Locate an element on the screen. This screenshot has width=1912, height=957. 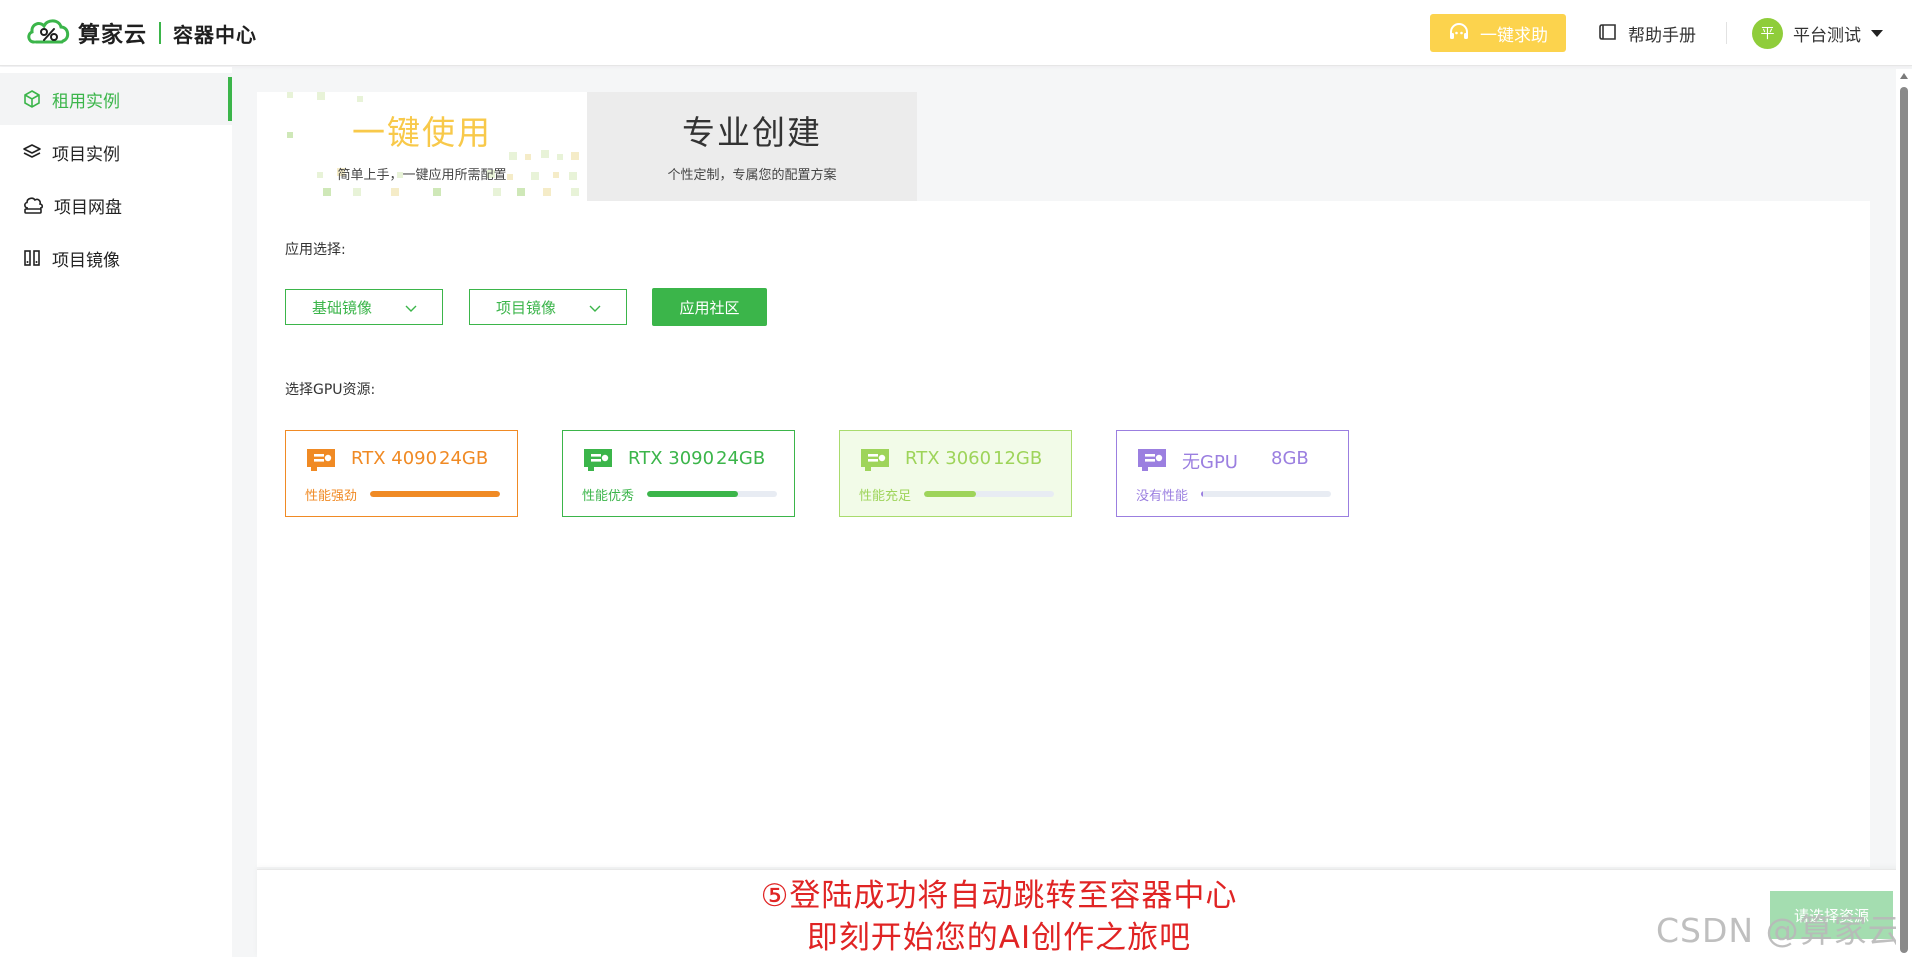
sidebar-item-project-image: 项目镜像 is located at coordinates (116, 258).